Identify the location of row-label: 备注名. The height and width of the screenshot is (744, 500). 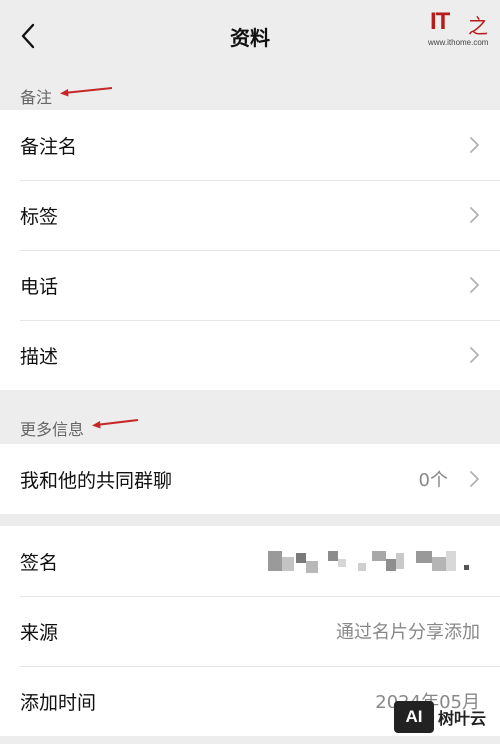
(49, 146).